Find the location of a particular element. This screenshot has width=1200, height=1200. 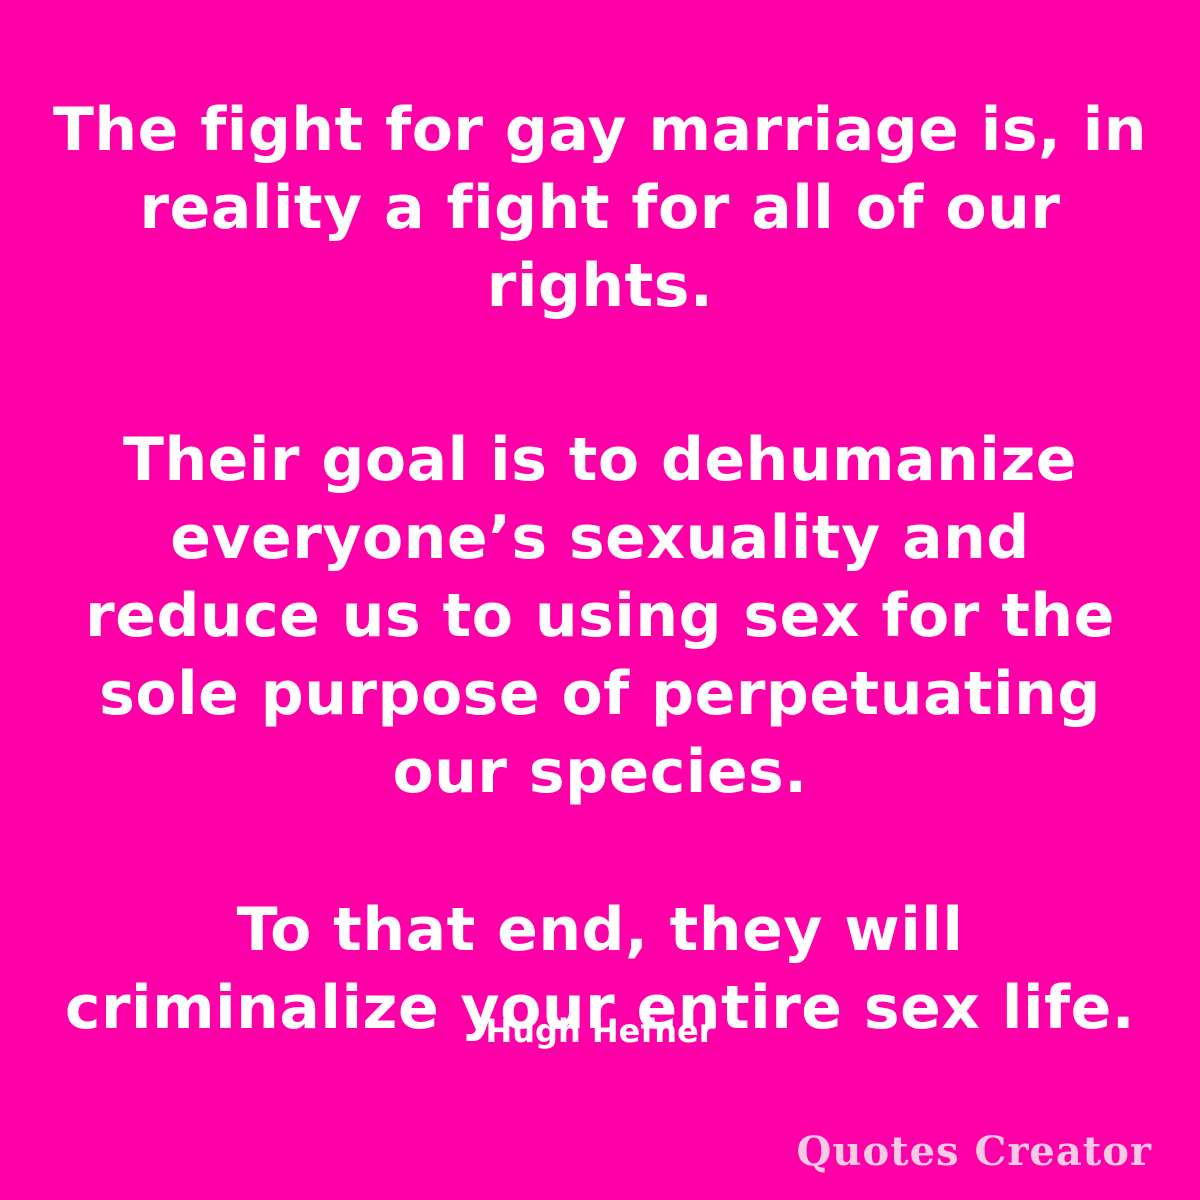

quote-line: rights. is located at coordinates (600, 286).